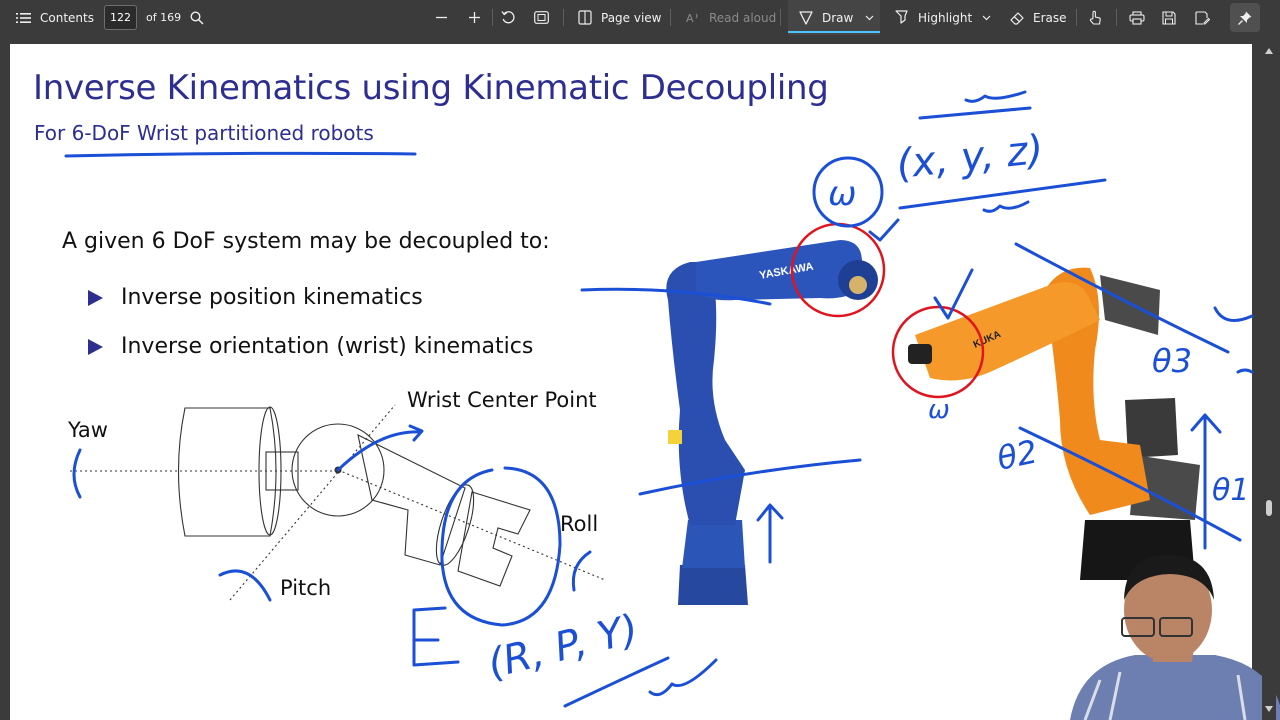 This screenshot has width=1280, height=720. What do you see at coordinates (939, 410) in the screenshot?
I see `omega-annotation-small: ω` at bounding box center [939, 410].